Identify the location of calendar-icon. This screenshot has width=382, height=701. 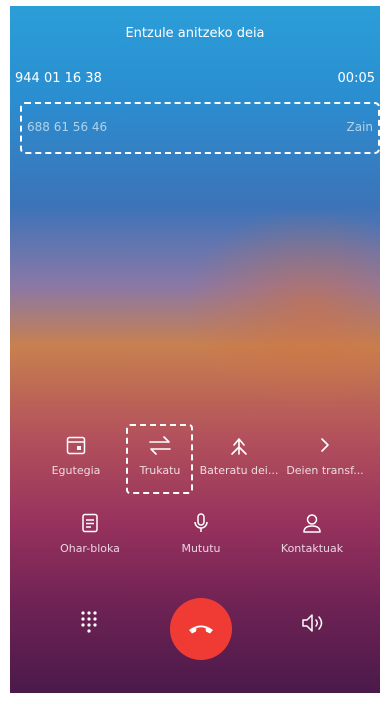
(76, 445).